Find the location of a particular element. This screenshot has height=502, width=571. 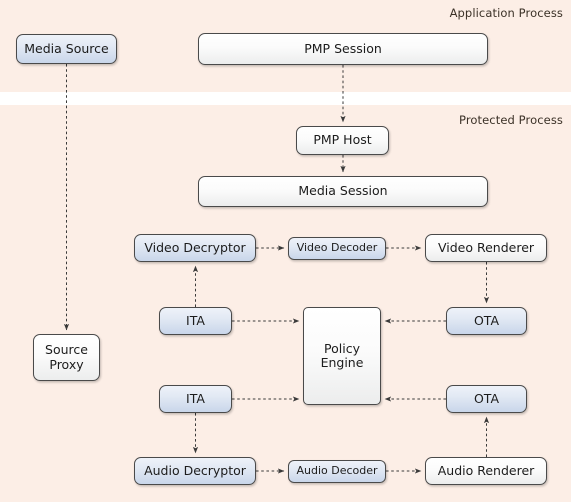

node-media-session-label: Media Session is located at coordinates (343, 191).